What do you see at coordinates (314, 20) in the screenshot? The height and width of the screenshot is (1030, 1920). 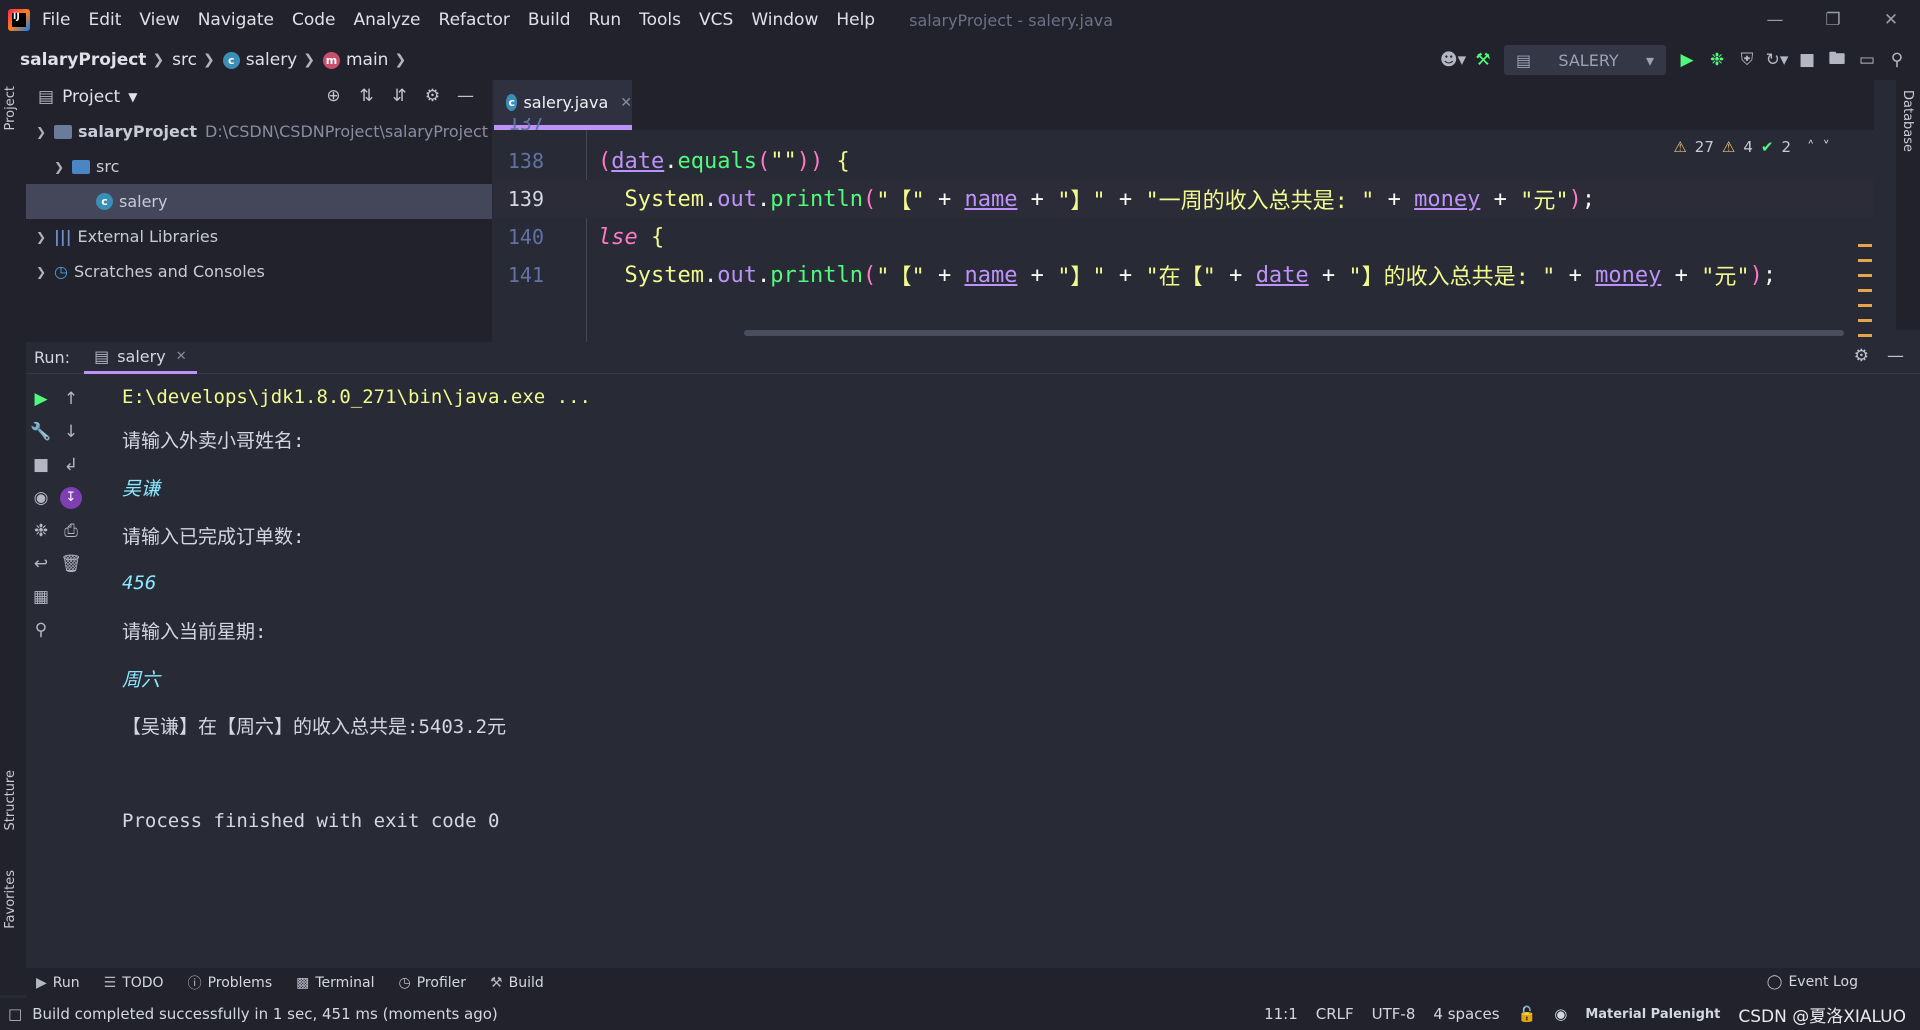 I see `menu-code: Code` at bounding box center [314, 20].